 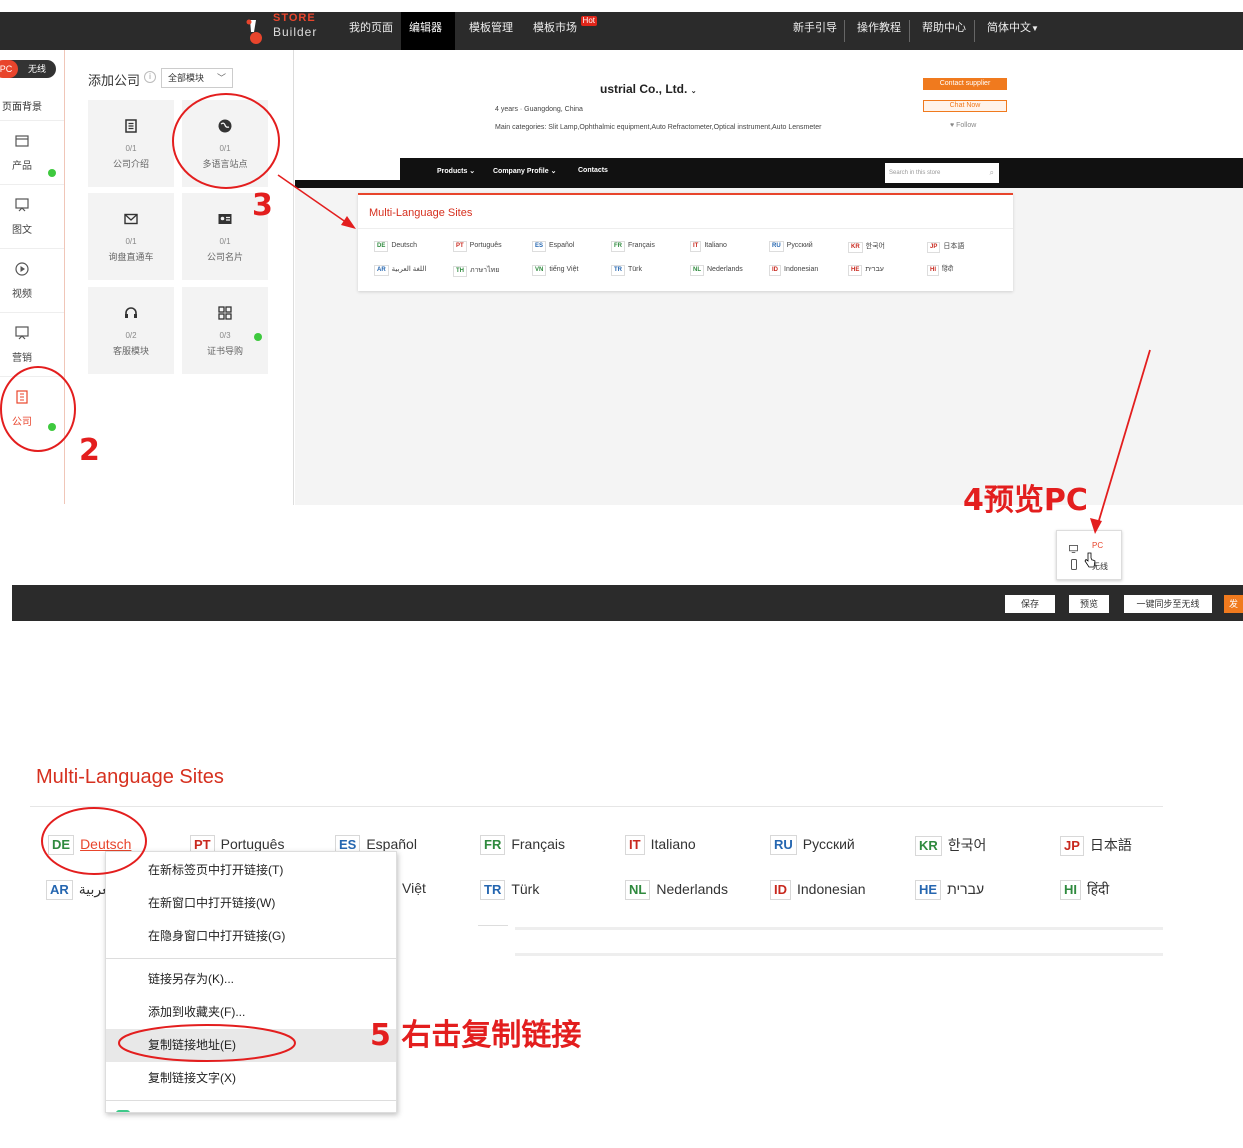 What do you see at coordinates (456, 171) in the screenshot?
I see `shop-nav-products: Products ⌄` at bounding box center [456, 171].